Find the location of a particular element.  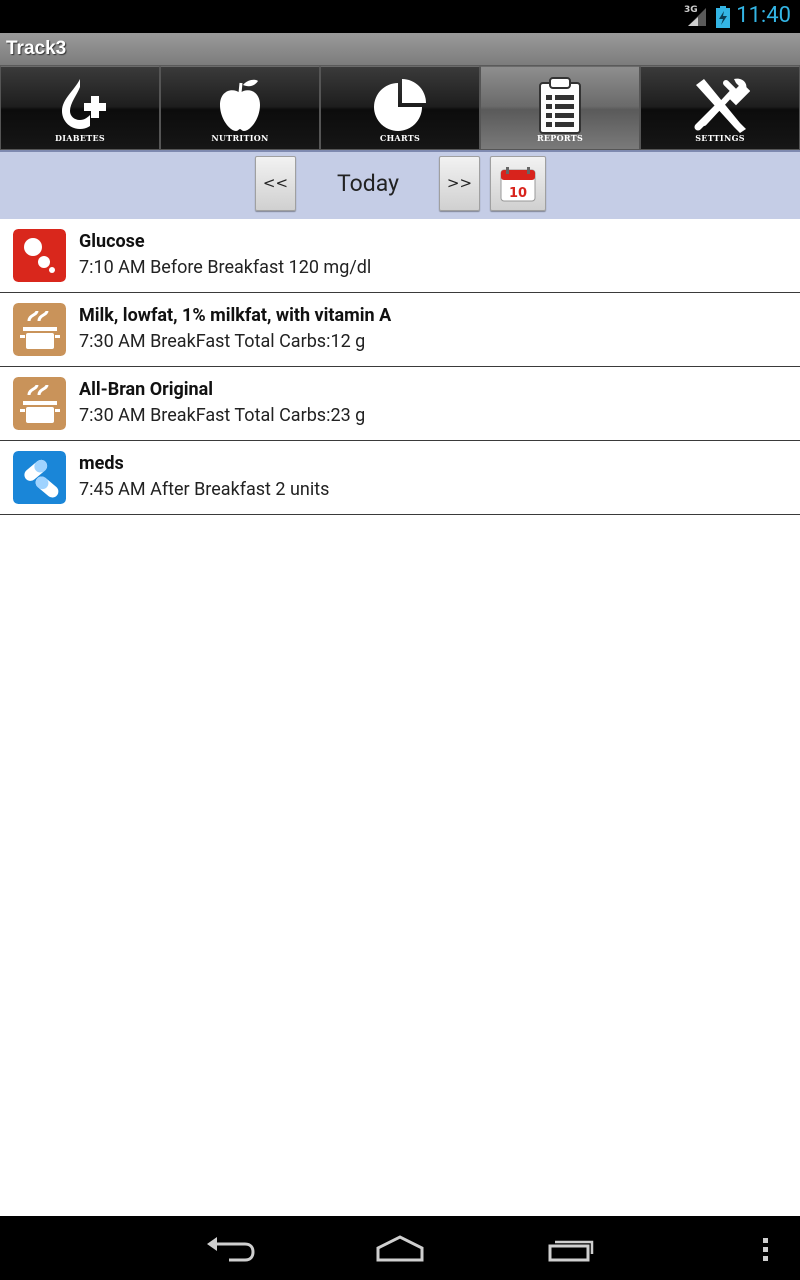

entry-title: All-Bran Original is located at coordinates (146, 389).